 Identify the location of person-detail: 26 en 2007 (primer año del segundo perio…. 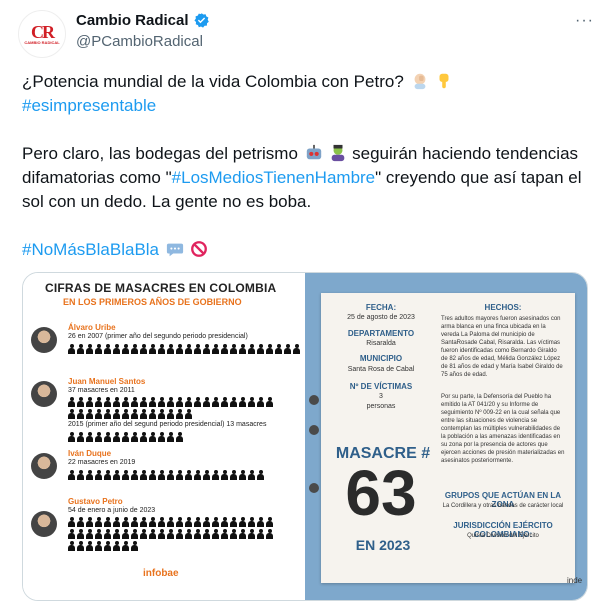
(158, 336).